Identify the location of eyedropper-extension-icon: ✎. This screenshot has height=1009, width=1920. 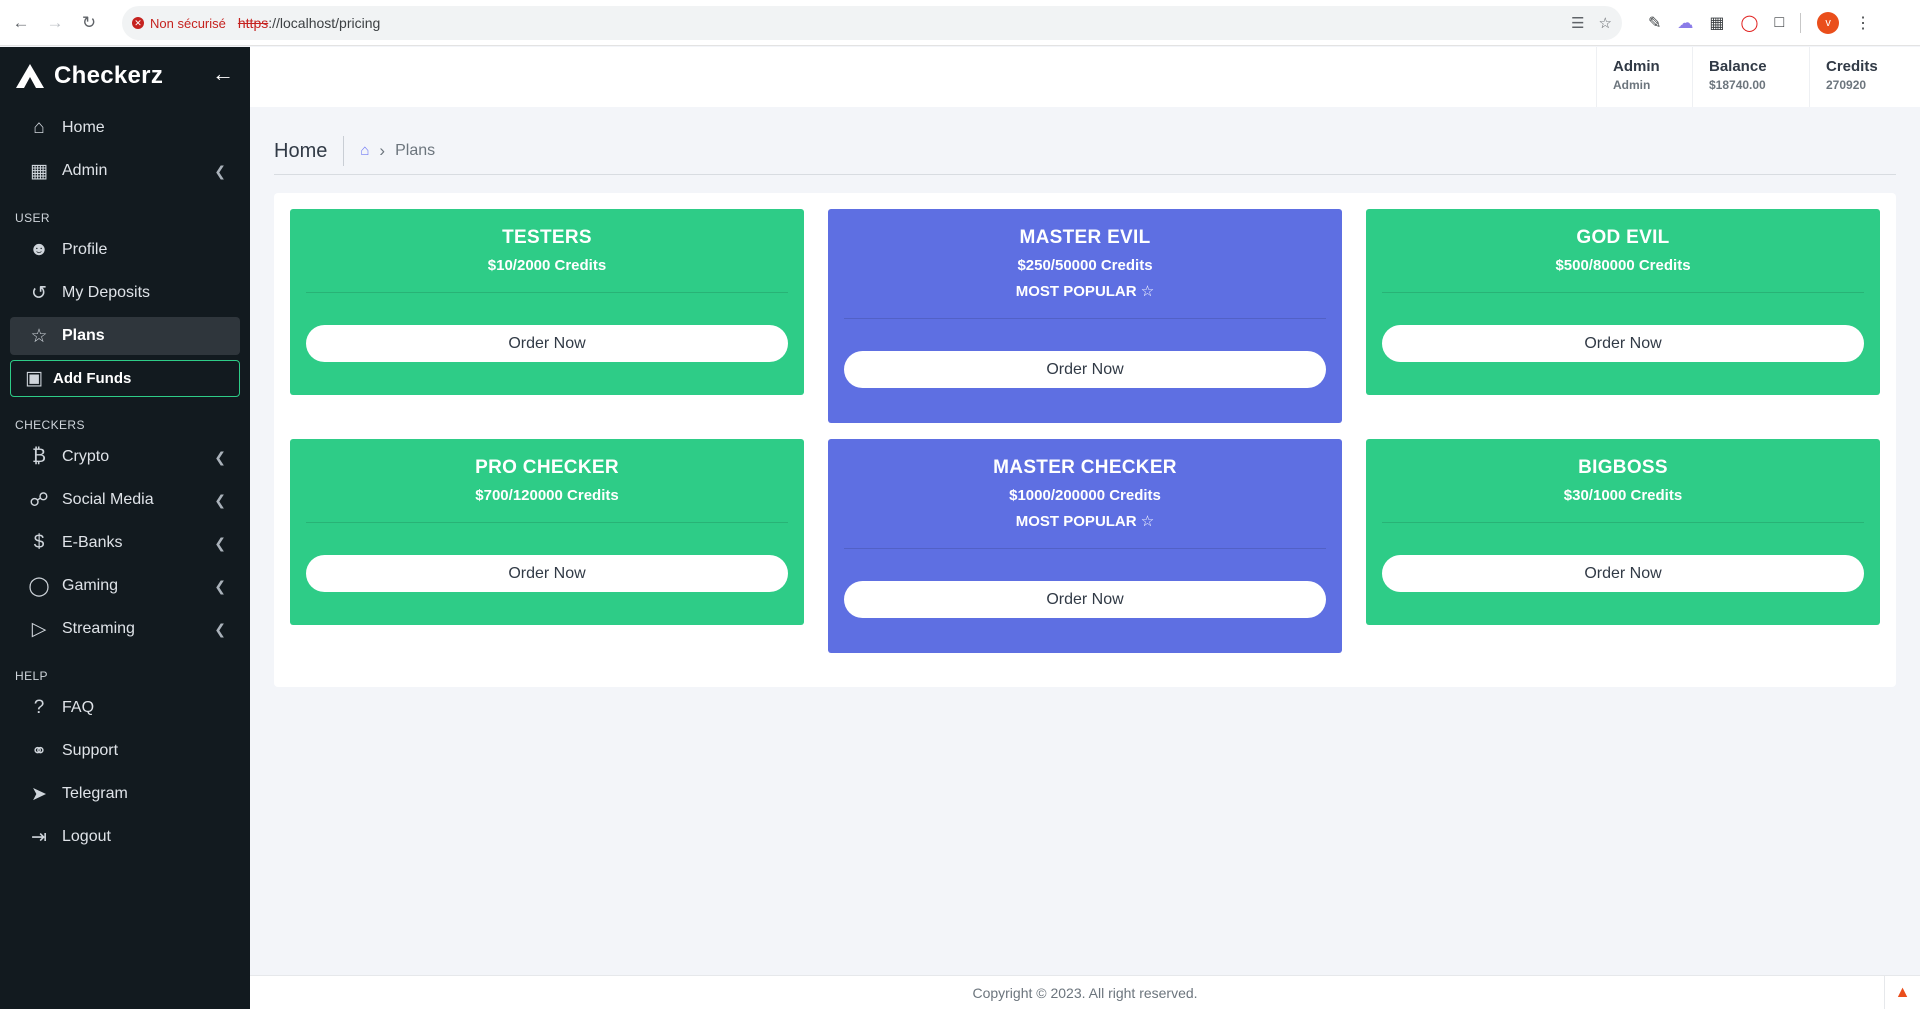
(1654, 23).